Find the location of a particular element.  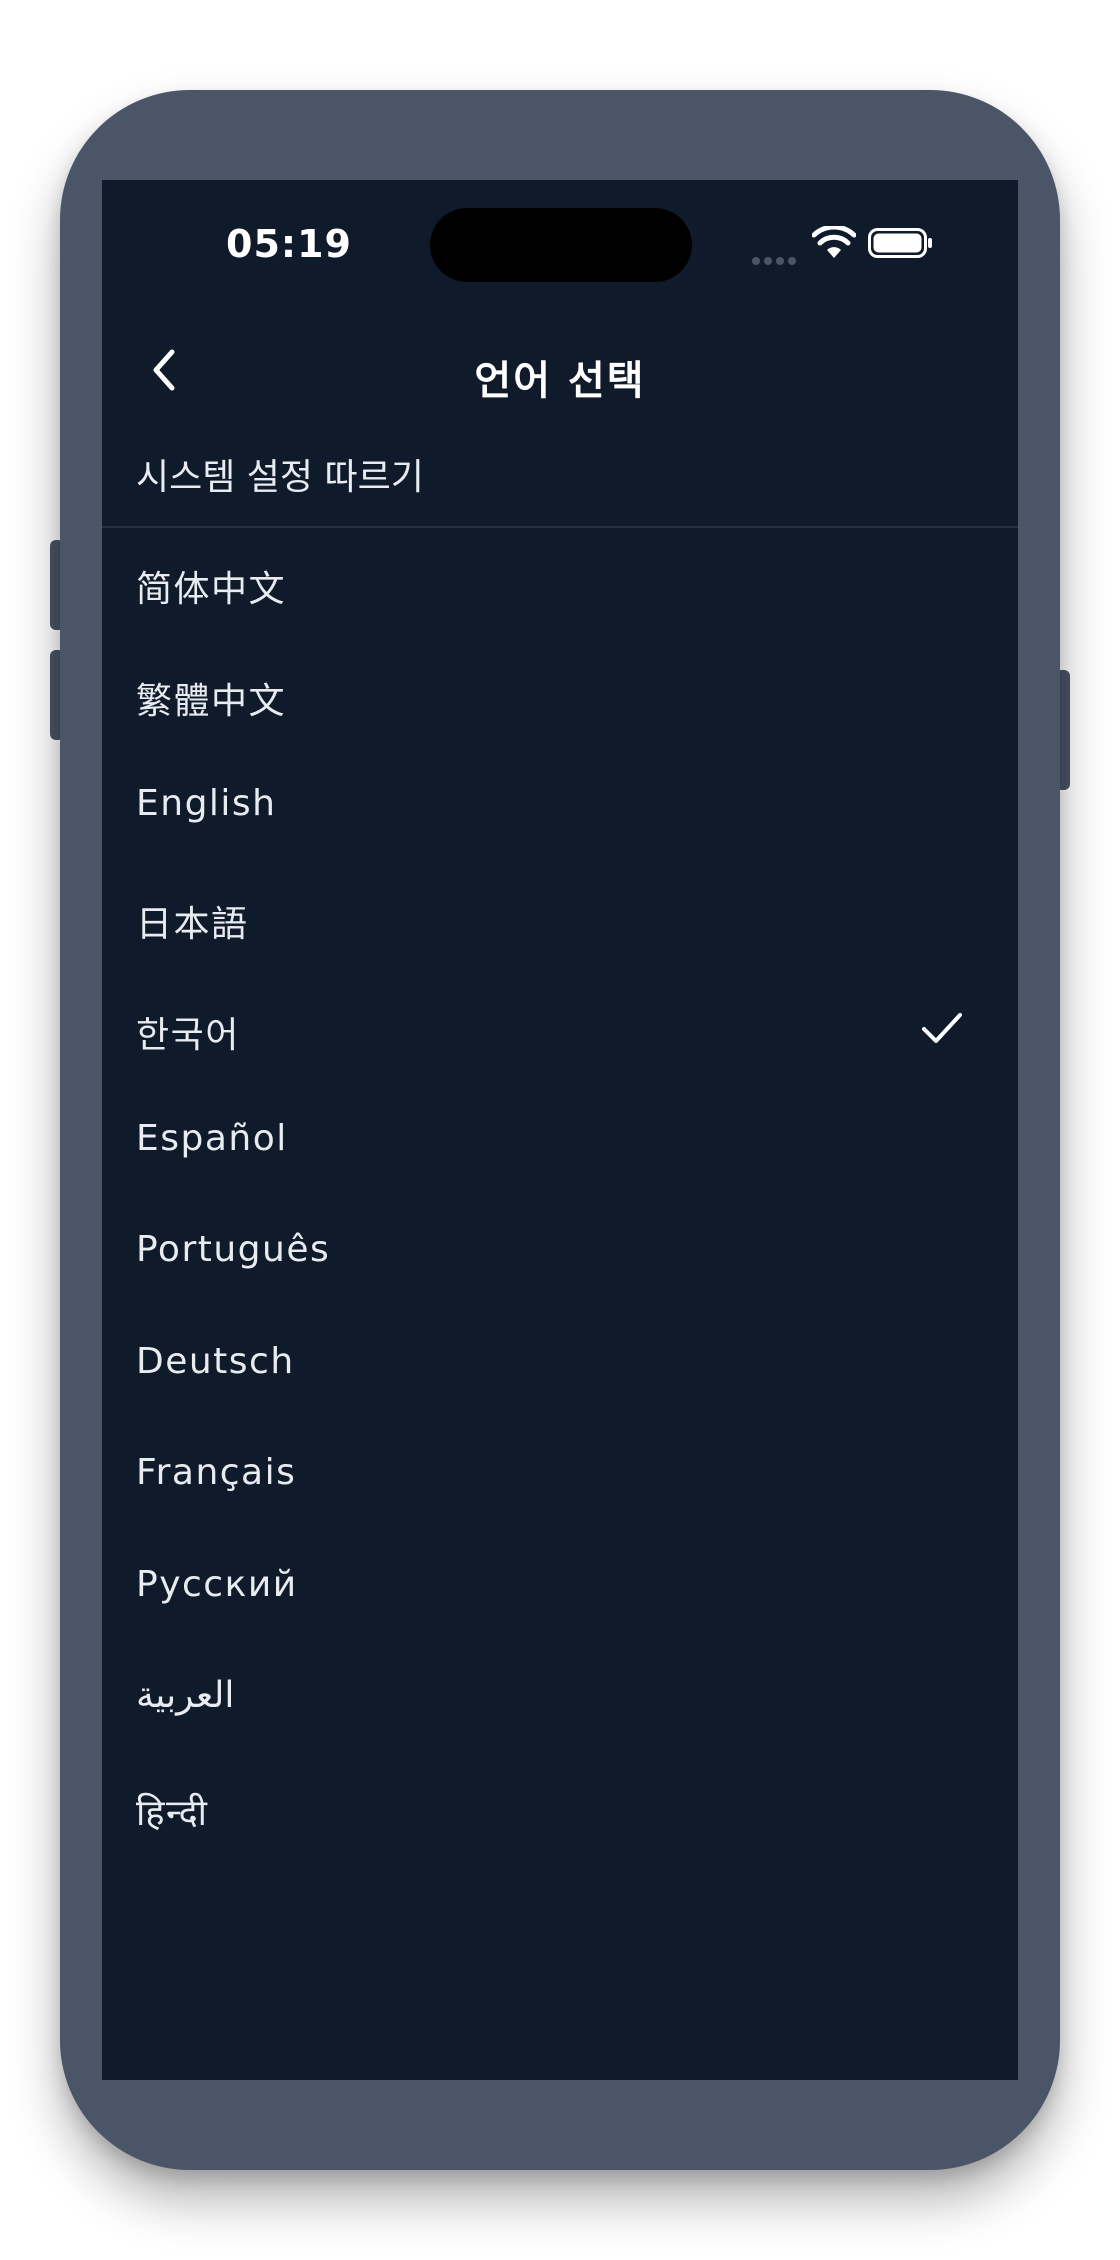

language-label: English is located at coordinates (206, 803).